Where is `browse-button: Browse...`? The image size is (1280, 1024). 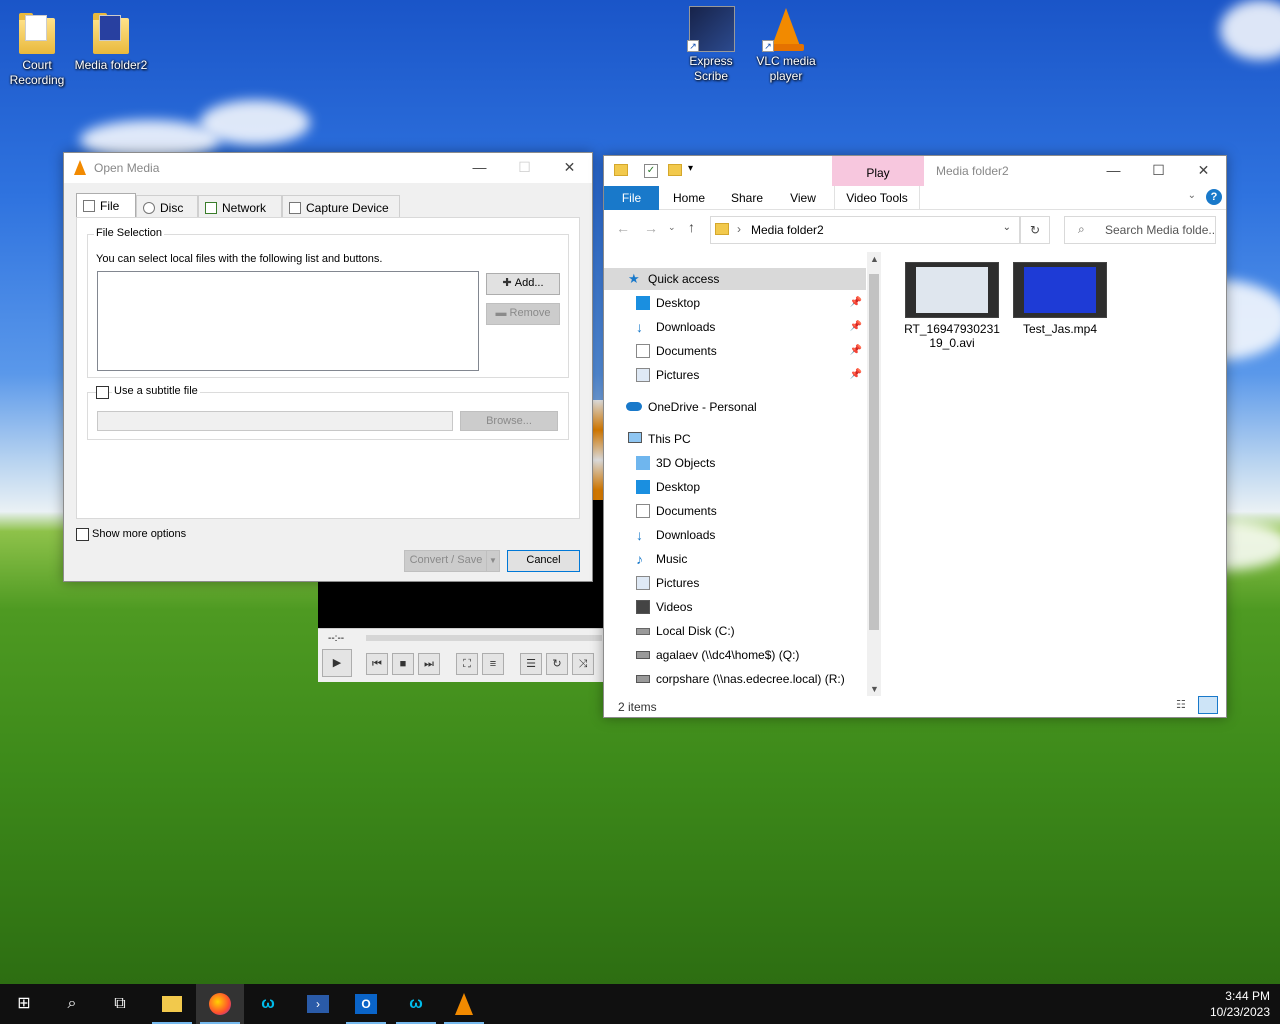
browse-button: Browse... is located at coordinates (509, 421).